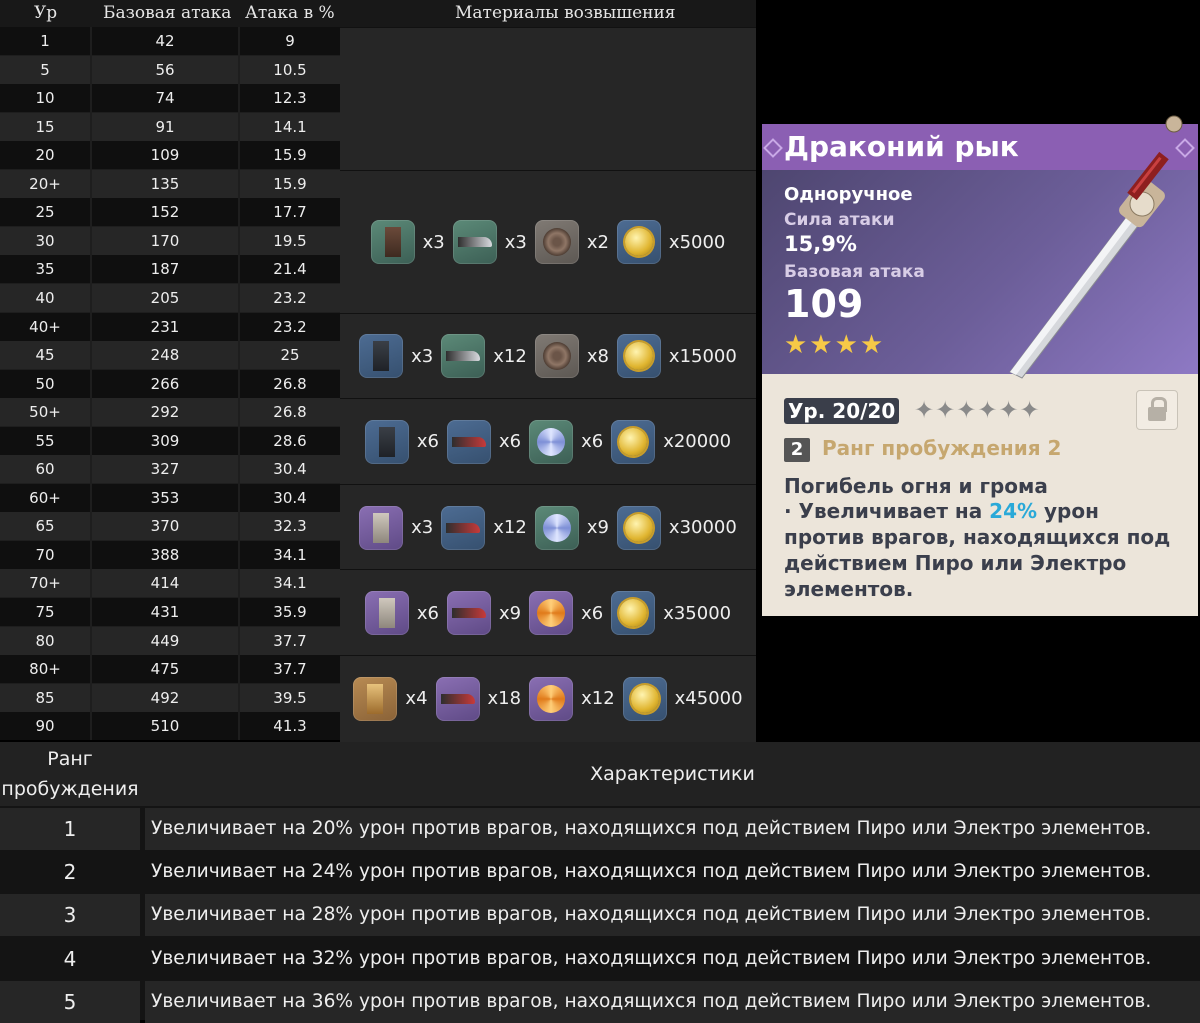 Image resolution: width=1200 pixels, height=1023 pixels. I want to click on ascension-stars: ✦✦✦✦✦✦, so click(977, 410).